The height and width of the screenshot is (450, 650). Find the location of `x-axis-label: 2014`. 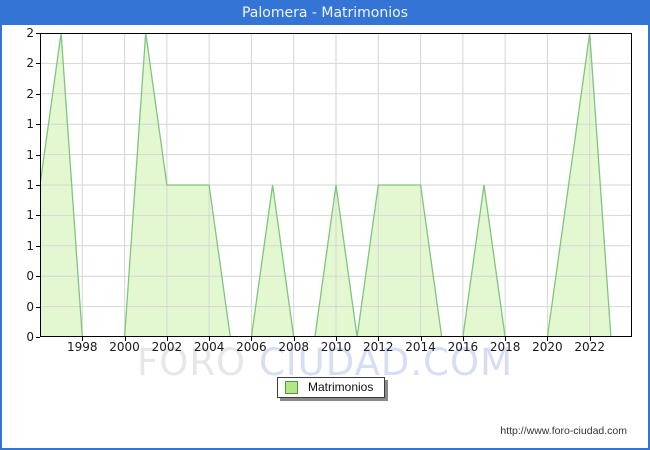

x-axis-label: 2014 is located at coordinates (420, 347).